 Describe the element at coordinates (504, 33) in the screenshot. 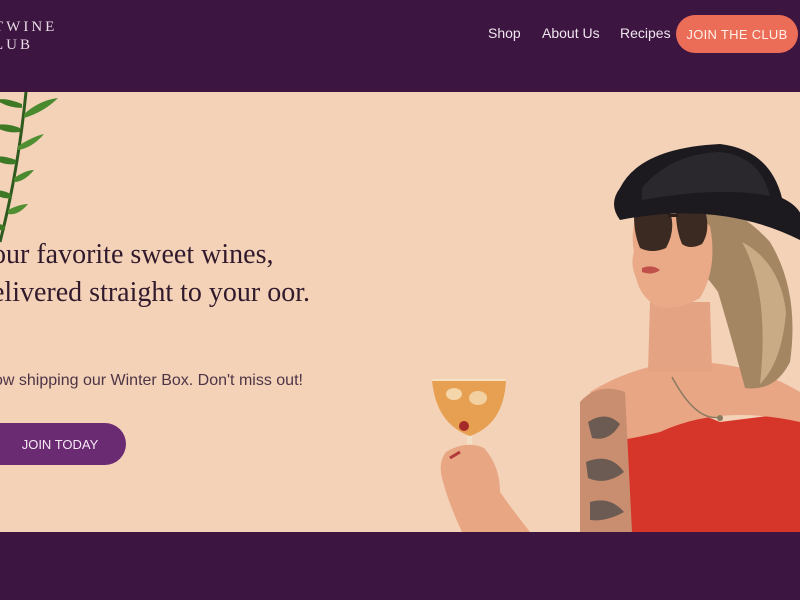

I see `nav-link-shop: Shop` at that location.